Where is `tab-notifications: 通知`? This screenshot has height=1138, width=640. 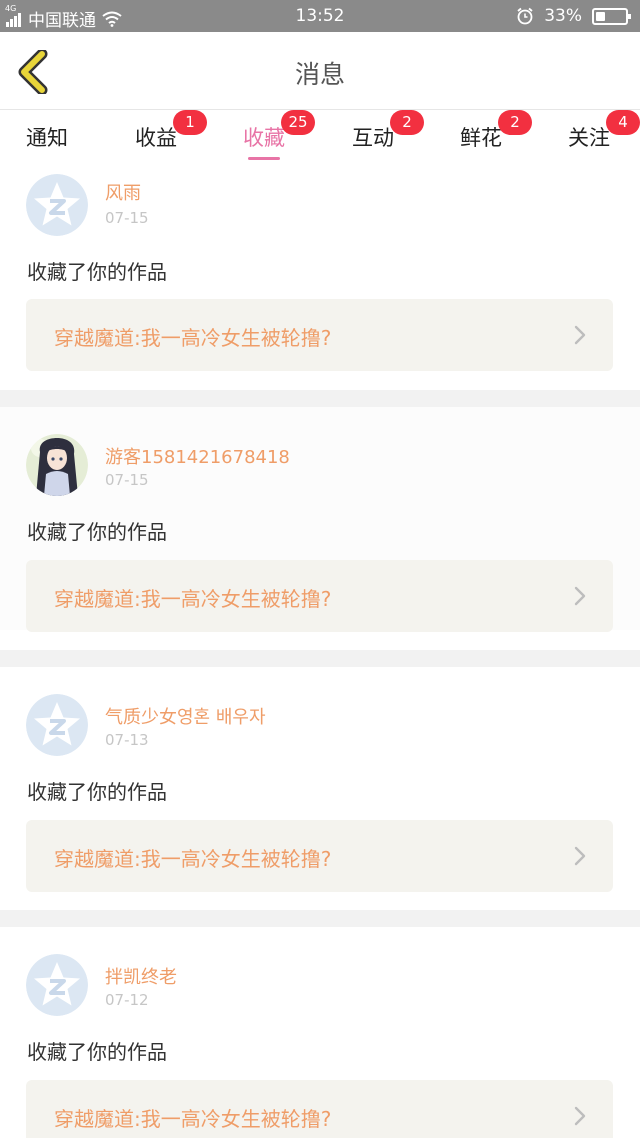 tab-notifications: 通知 is located at coordinates (47, 137).